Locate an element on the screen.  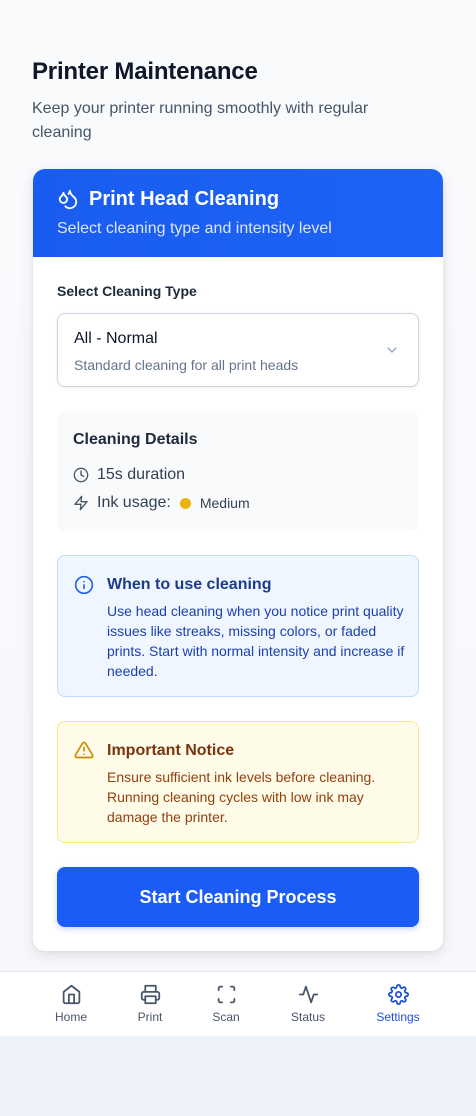
nav-item-settings: Settings is located at coordinates (398, 1007).